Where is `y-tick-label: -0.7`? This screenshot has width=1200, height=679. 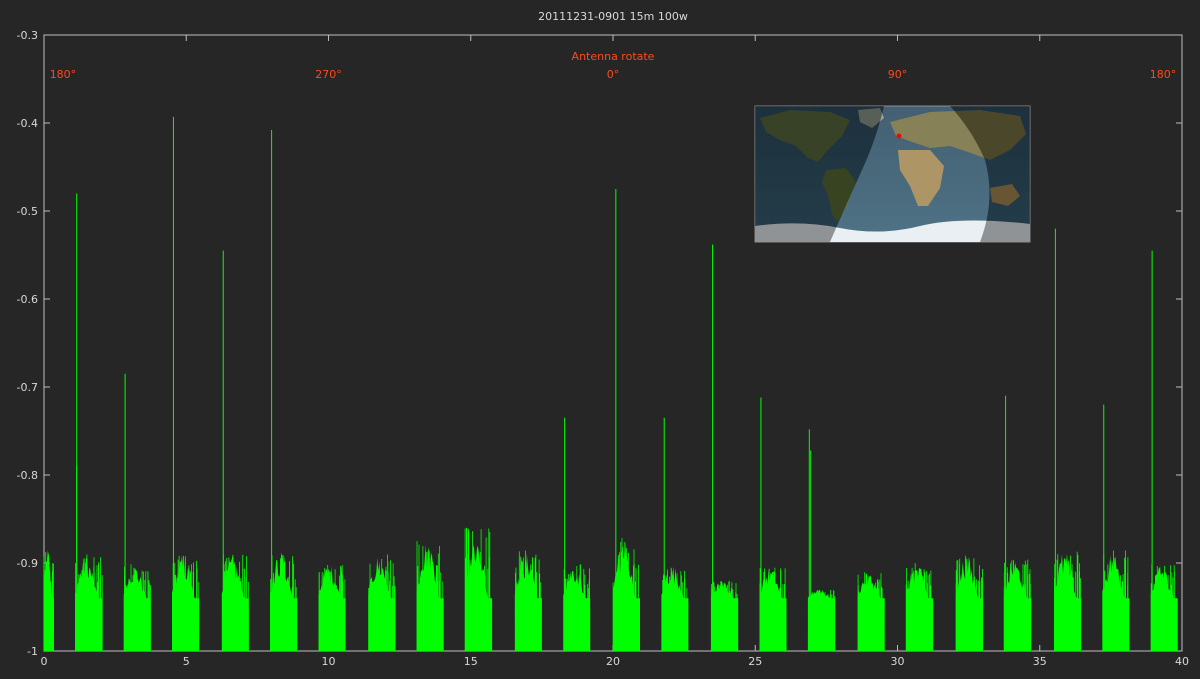
y-tick-label: -0.7 is located at coordinates (27, 387).